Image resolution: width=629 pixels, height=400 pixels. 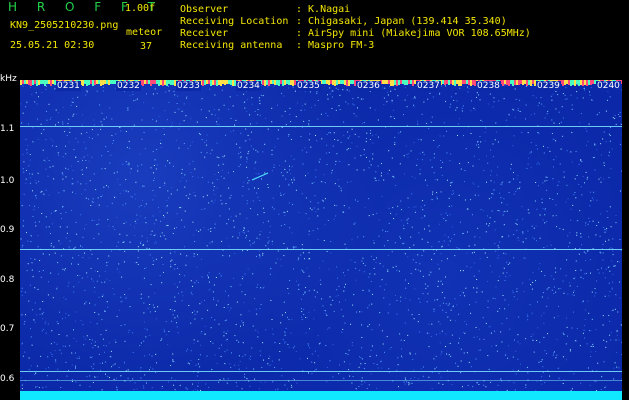 I want to click on meteor-count: 37, so click(x=146, y=46).